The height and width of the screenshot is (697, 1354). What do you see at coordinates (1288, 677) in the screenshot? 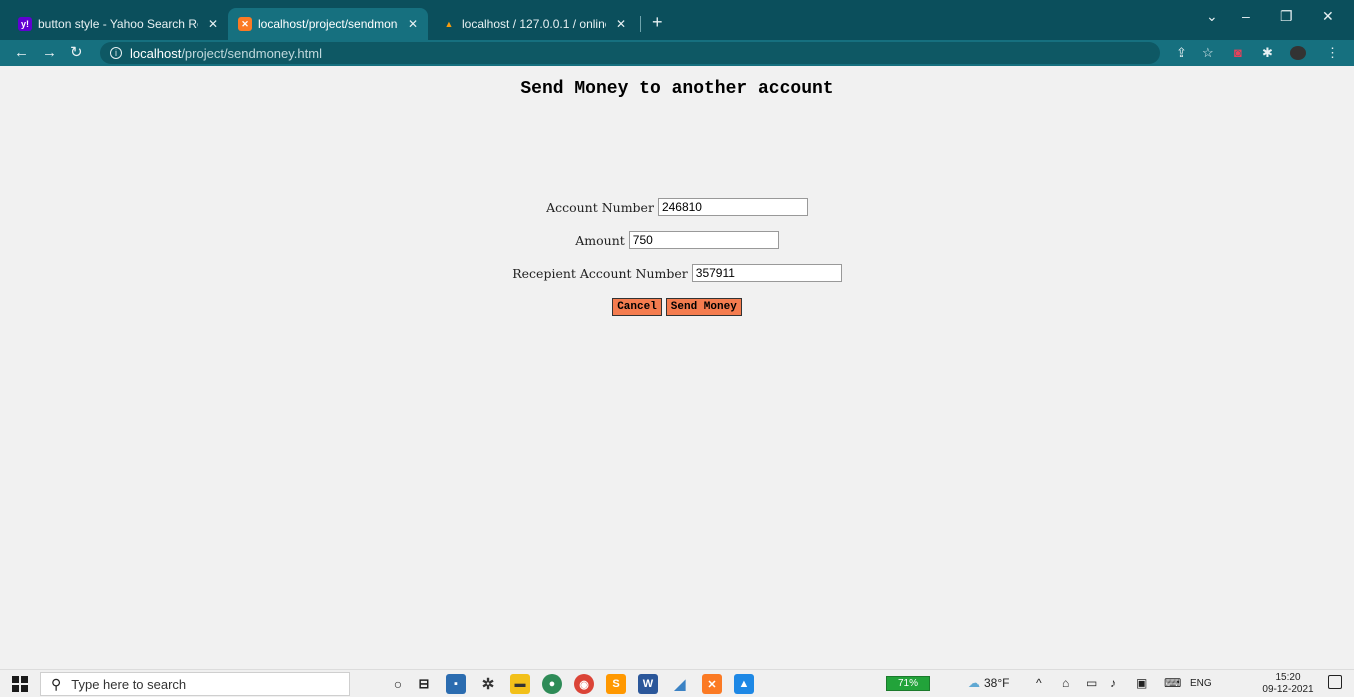
I see `clock-time: 15:20` at bounding box center [1288, 677].